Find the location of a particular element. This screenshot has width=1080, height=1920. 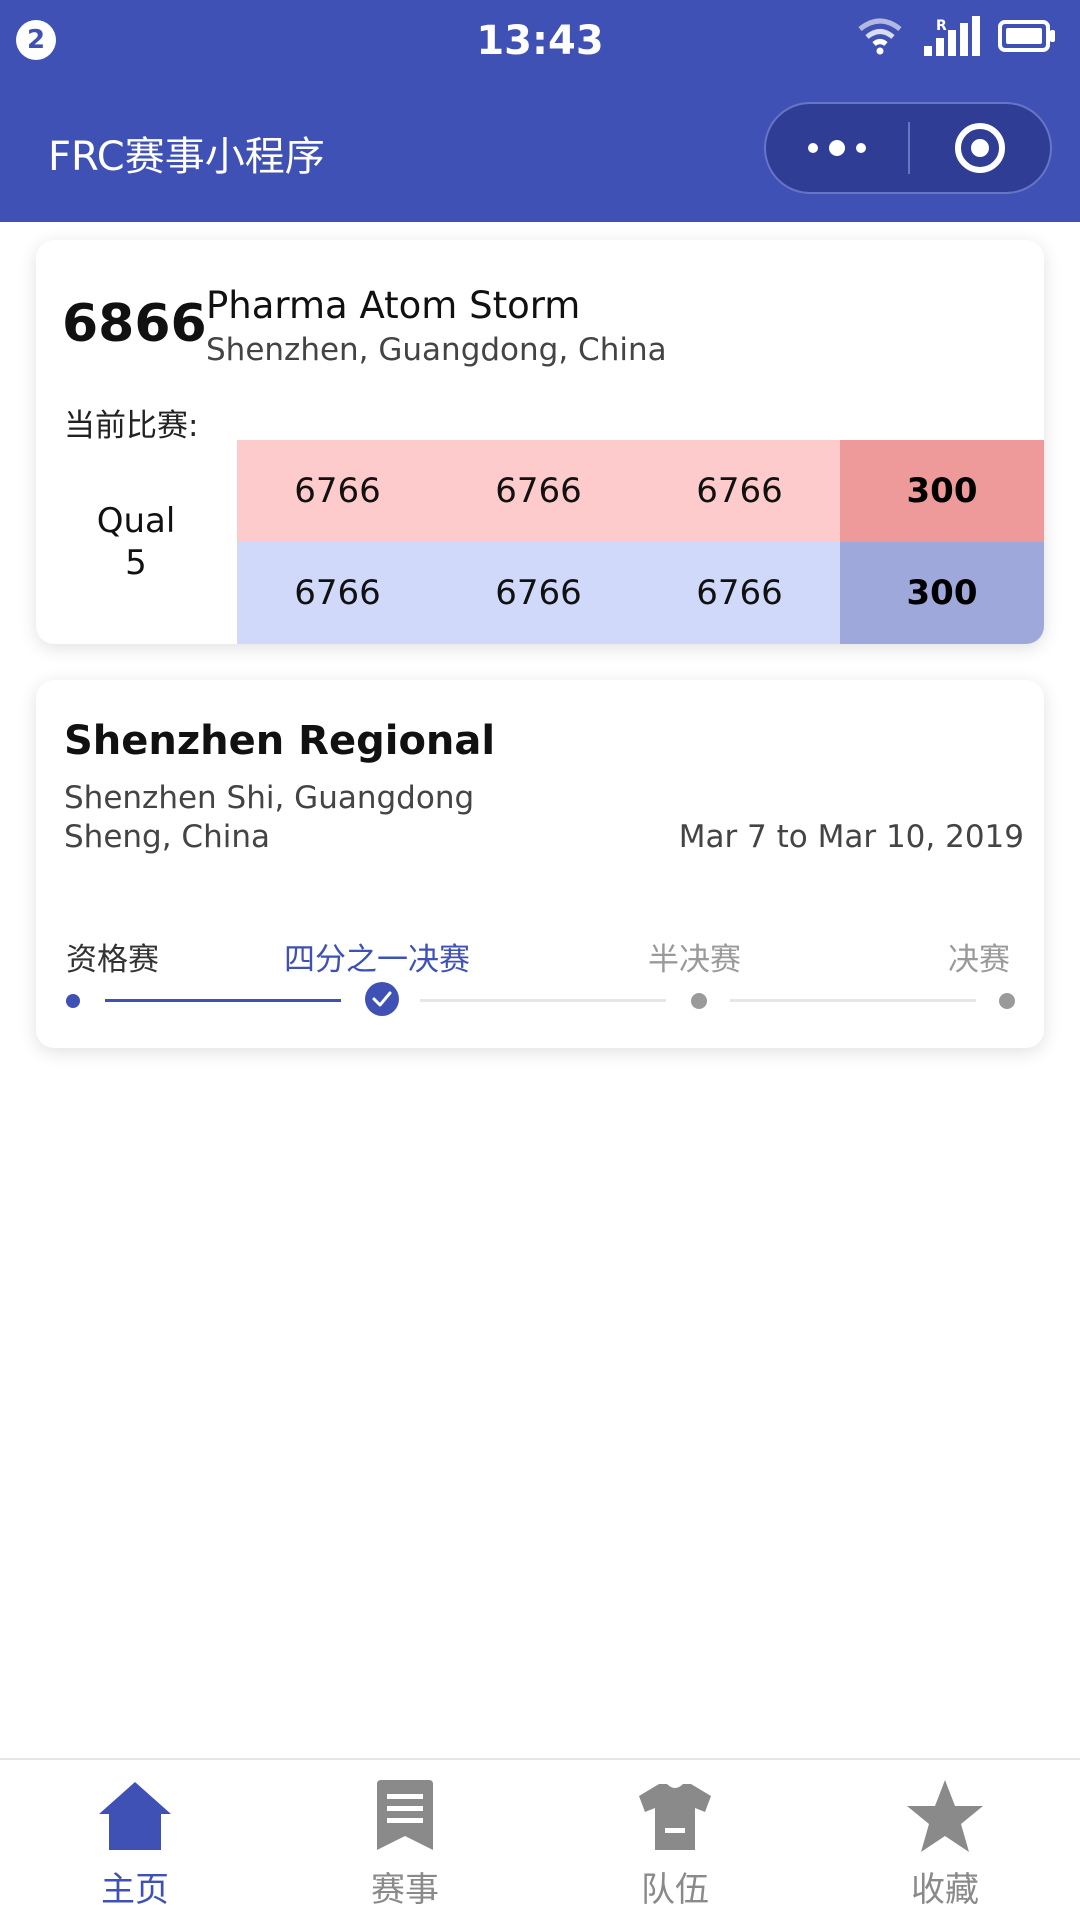

match-label: Qual 5 is located at coordinates (136, 542).